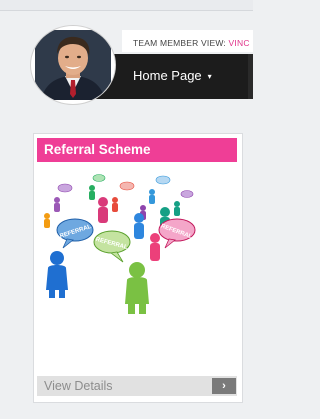 Image resolution: width=320 pixels, height=419 pixels. Describe the element at coordinates (239, 43) in the screenshot. I see `member-name: VINC` at that location.